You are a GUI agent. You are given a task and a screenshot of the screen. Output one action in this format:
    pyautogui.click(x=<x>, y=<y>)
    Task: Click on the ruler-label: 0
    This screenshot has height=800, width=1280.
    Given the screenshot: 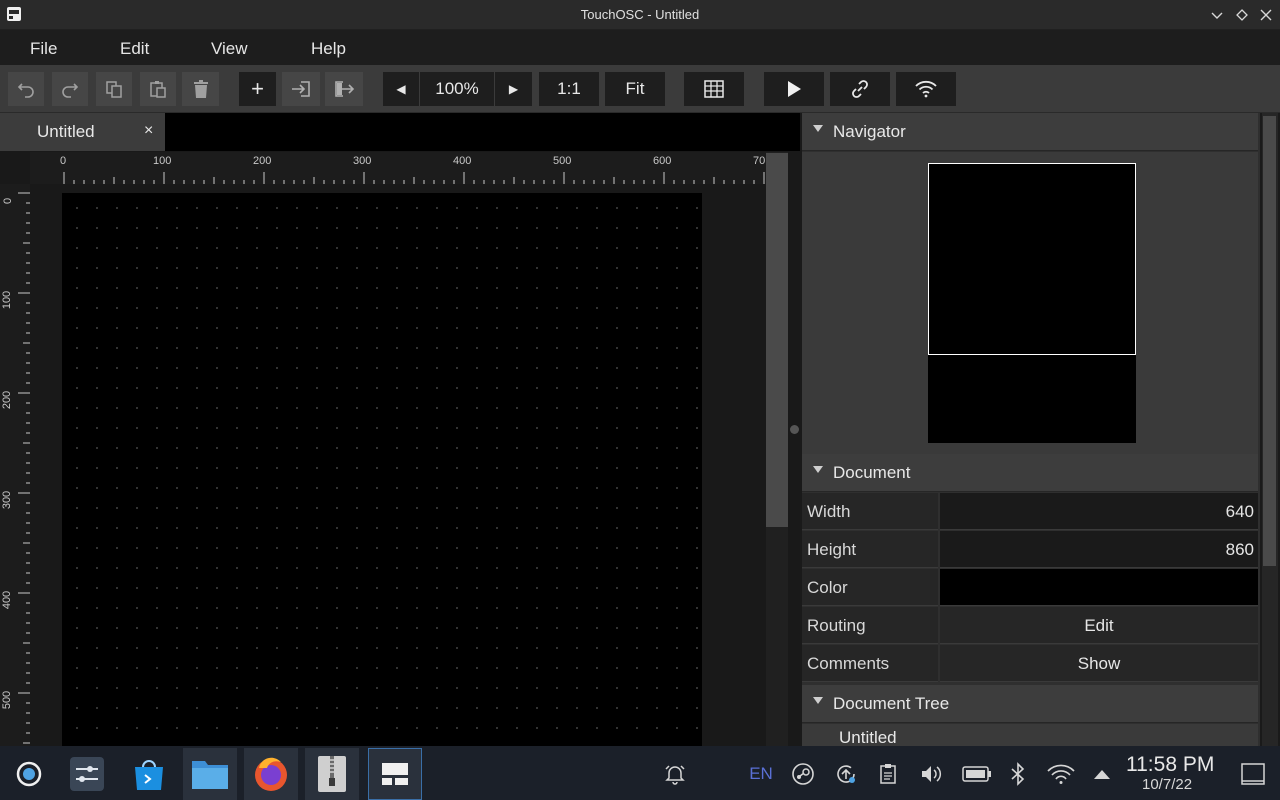 What is the action you would take?
    pyautogui.click(x=63, y=161)
    